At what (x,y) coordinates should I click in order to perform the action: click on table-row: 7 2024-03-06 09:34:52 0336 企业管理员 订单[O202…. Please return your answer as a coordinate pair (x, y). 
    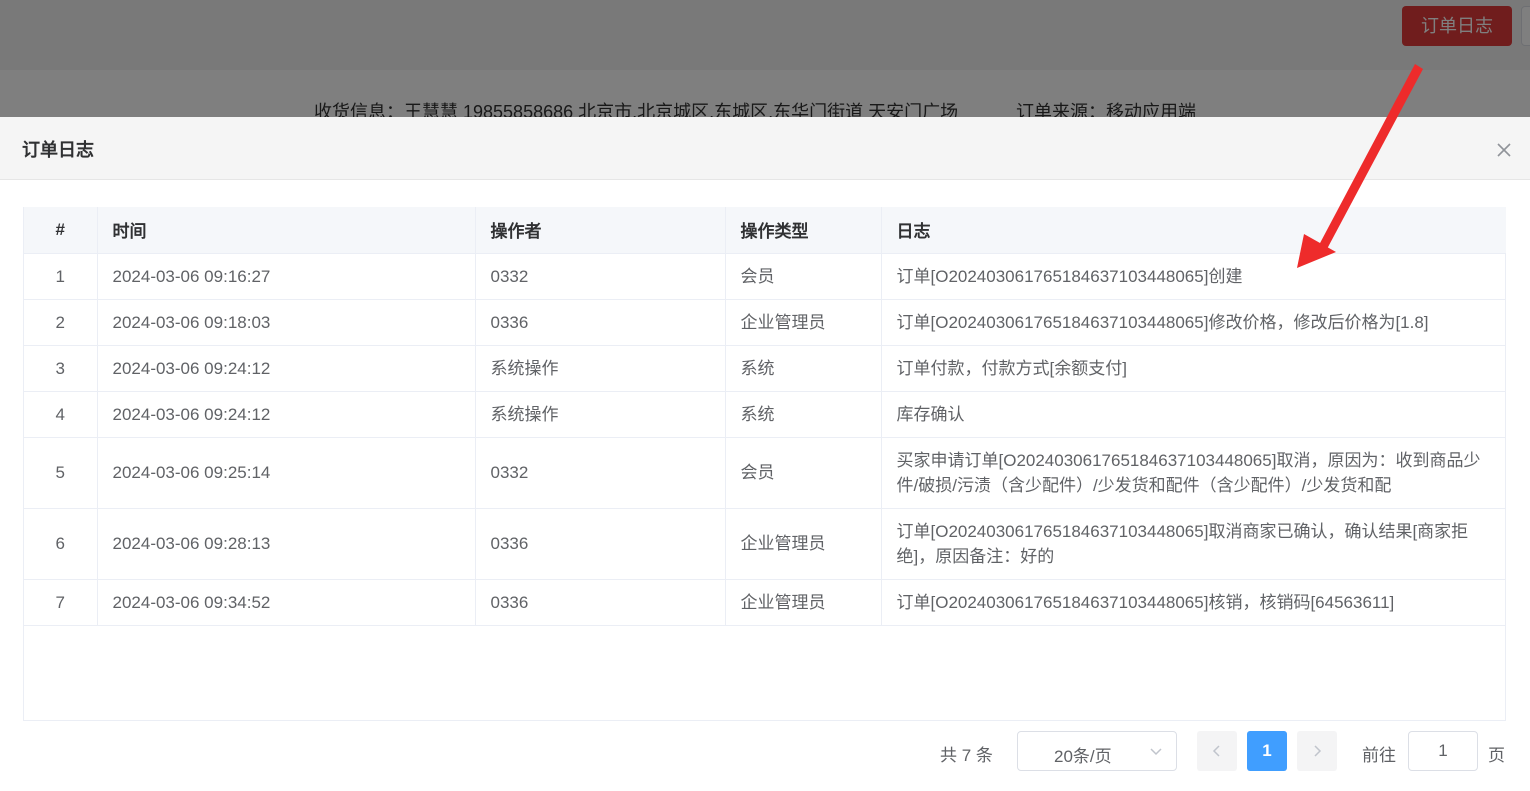
    Looking at the image, I should click on (765, 602).